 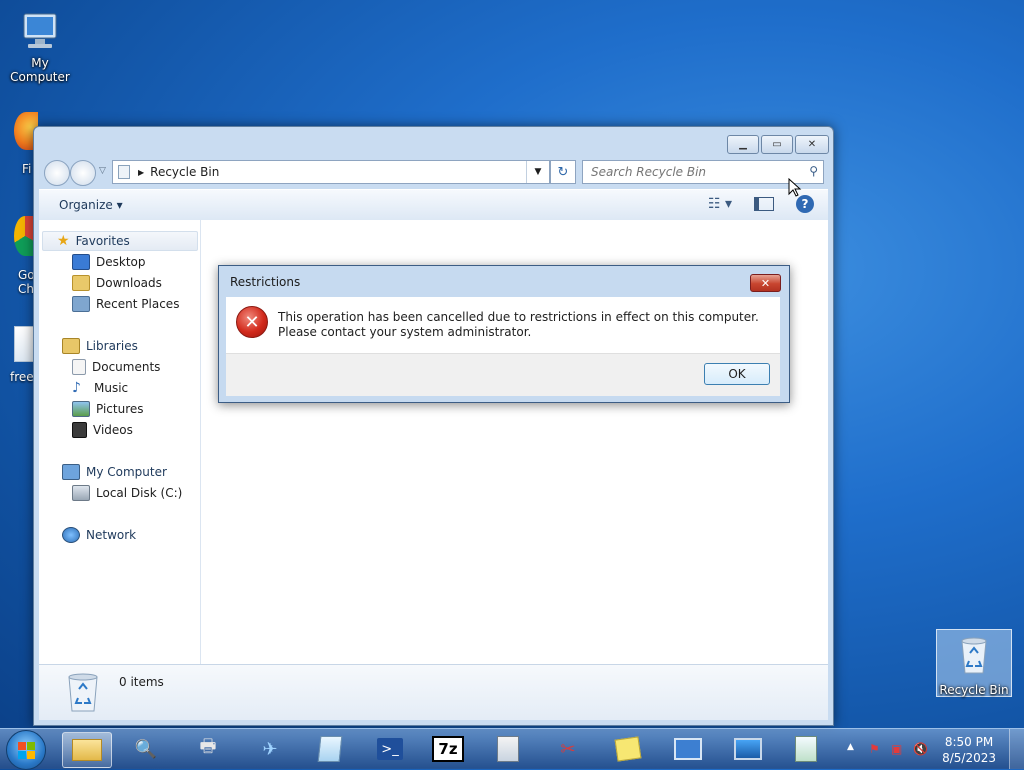 What do you see at coordinates (813, 171) in the screenshot?
I see `search-icon: ⚲` at bounding box center [813, 171].